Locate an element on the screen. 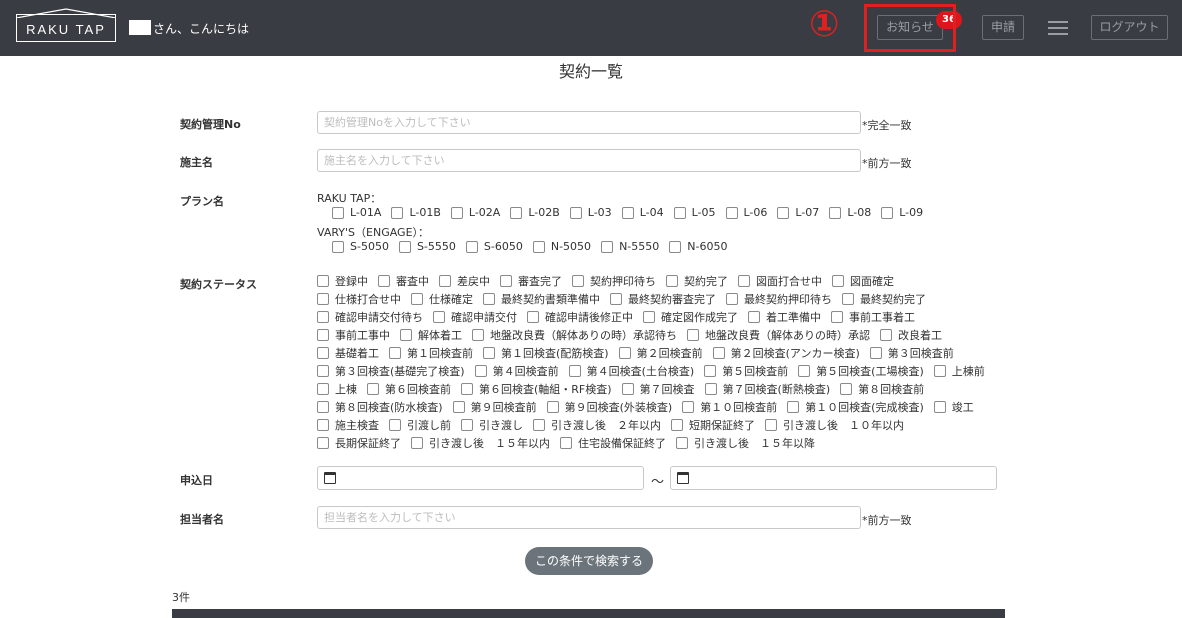 The height and width of the screenshot is (618, 1182). status-option: 審査中 is located at coordinates (403, 281).